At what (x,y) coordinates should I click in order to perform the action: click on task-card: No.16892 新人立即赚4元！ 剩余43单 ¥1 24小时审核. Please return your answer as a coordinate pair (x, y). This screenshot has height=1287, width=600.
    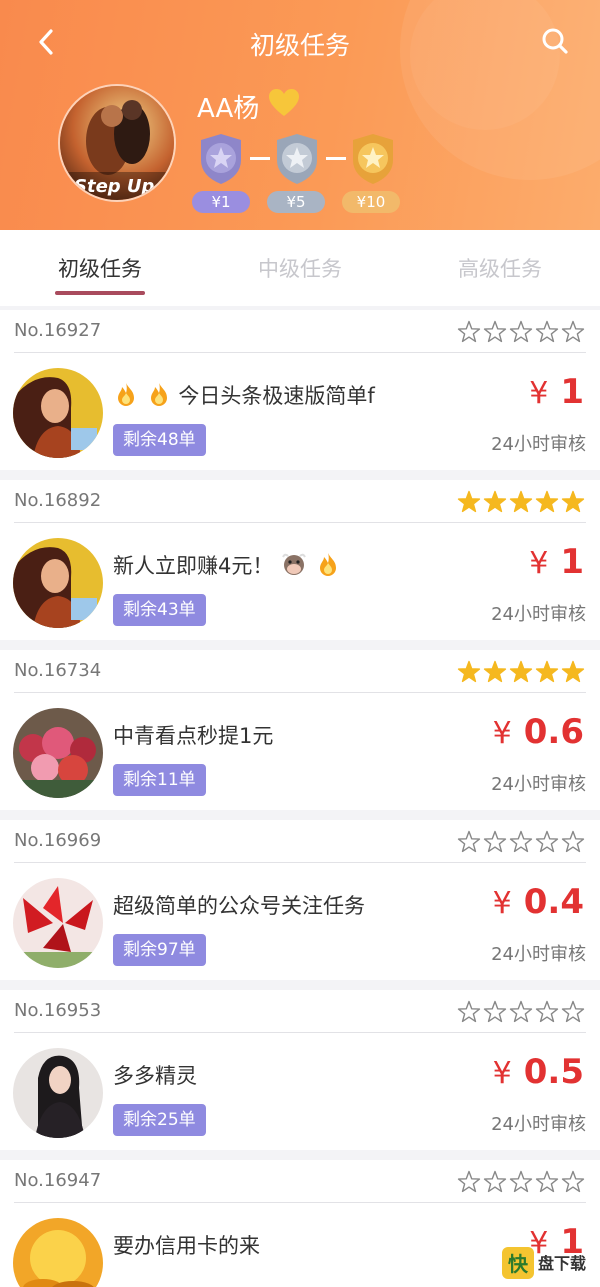
    Looking at the image, I should click on (300, 560).